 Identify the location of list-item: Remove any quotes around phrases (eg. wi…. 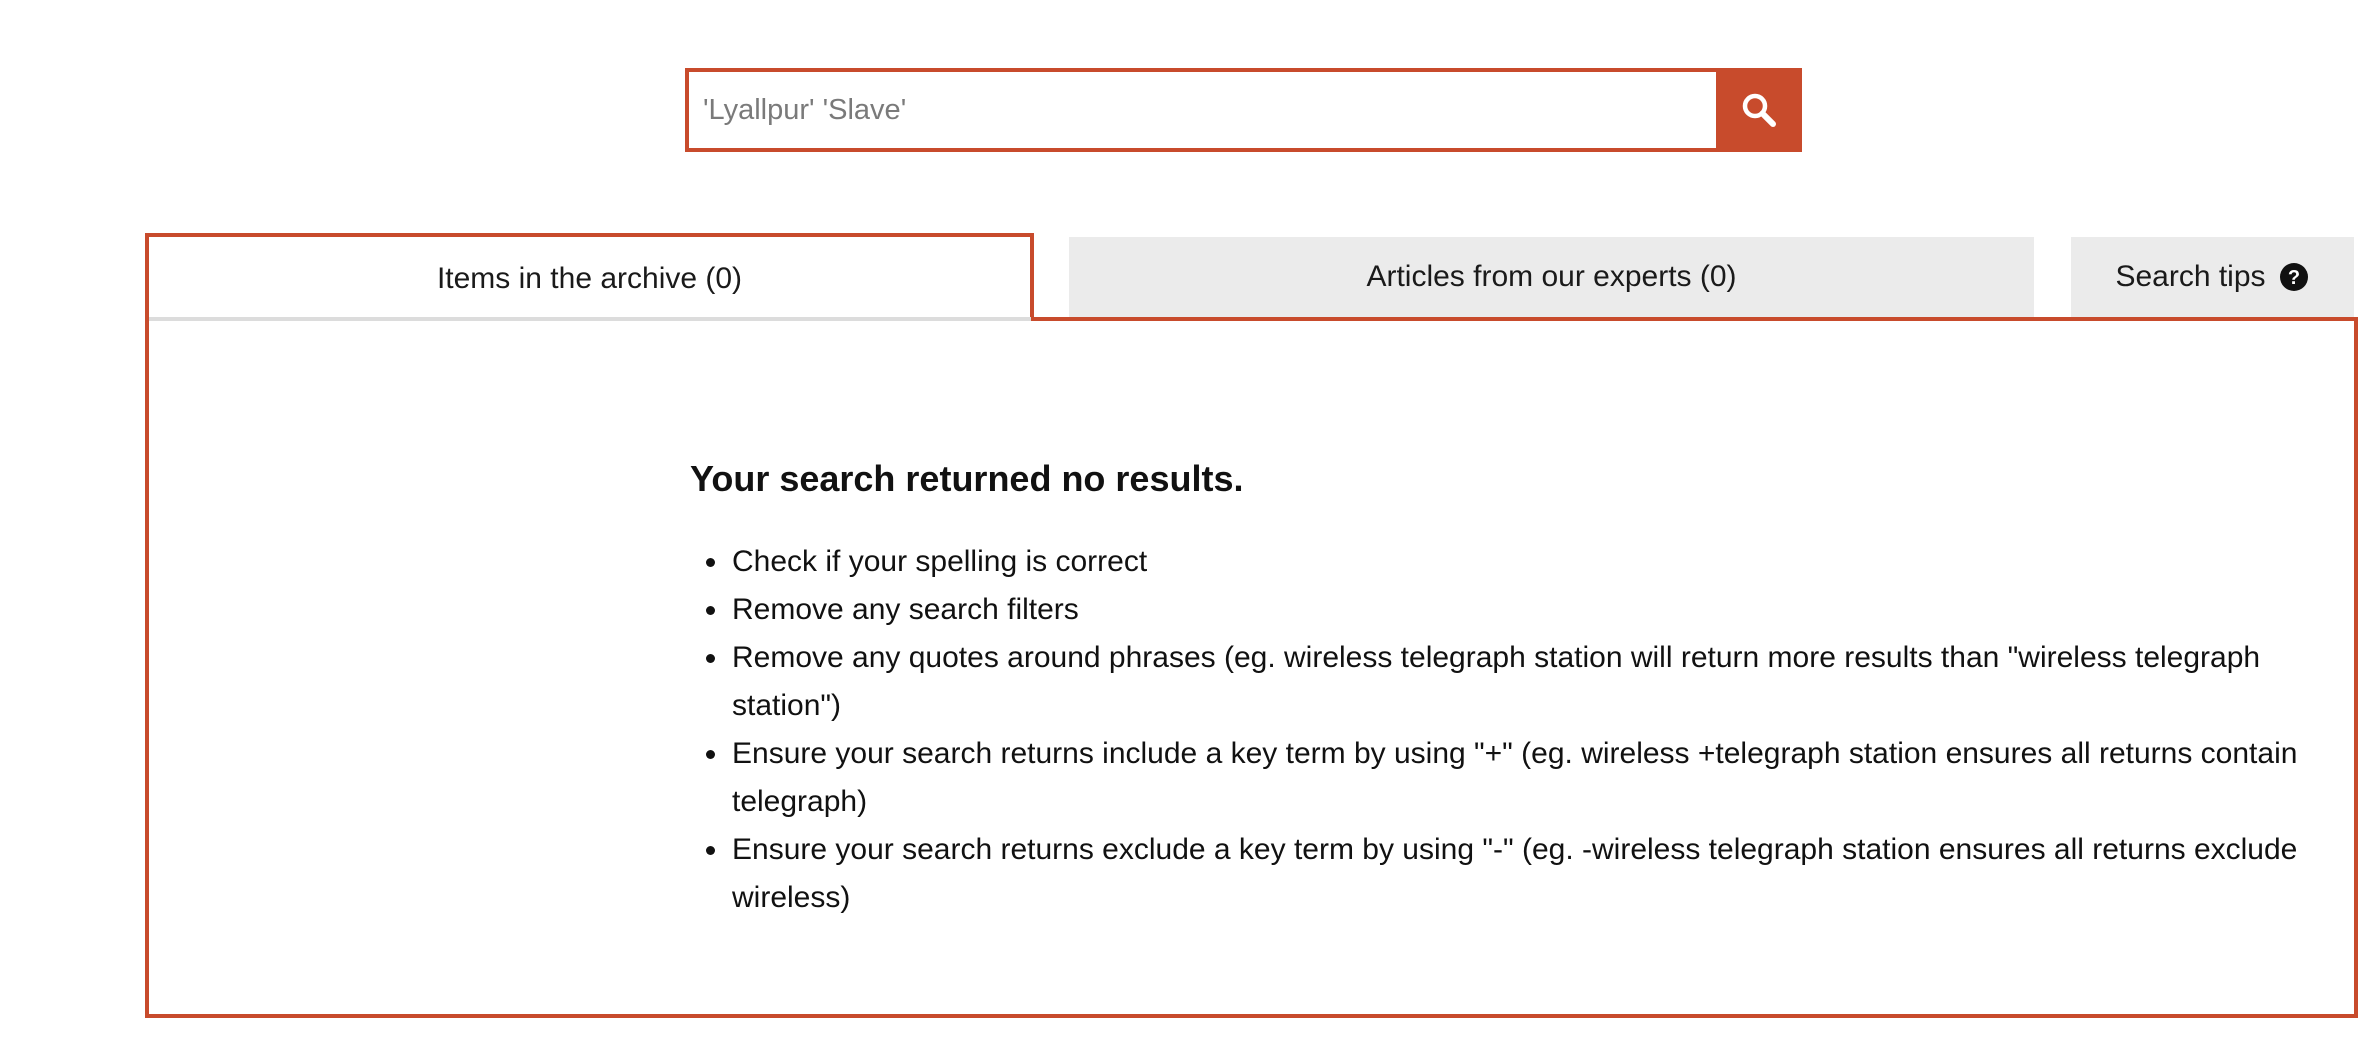
(1540, 682).